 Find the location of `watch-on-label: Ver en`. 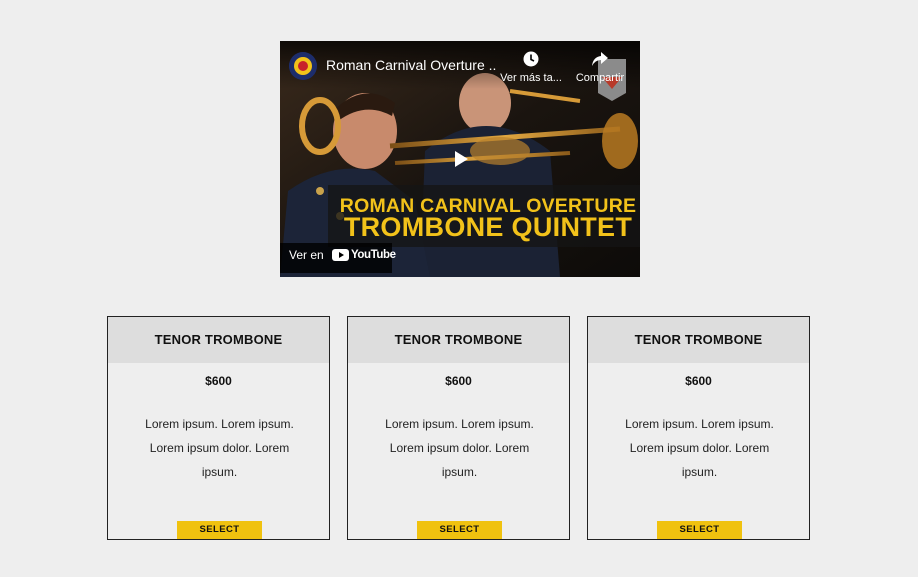

watch-on-label: Ver en is located at coordinates (306, 255).